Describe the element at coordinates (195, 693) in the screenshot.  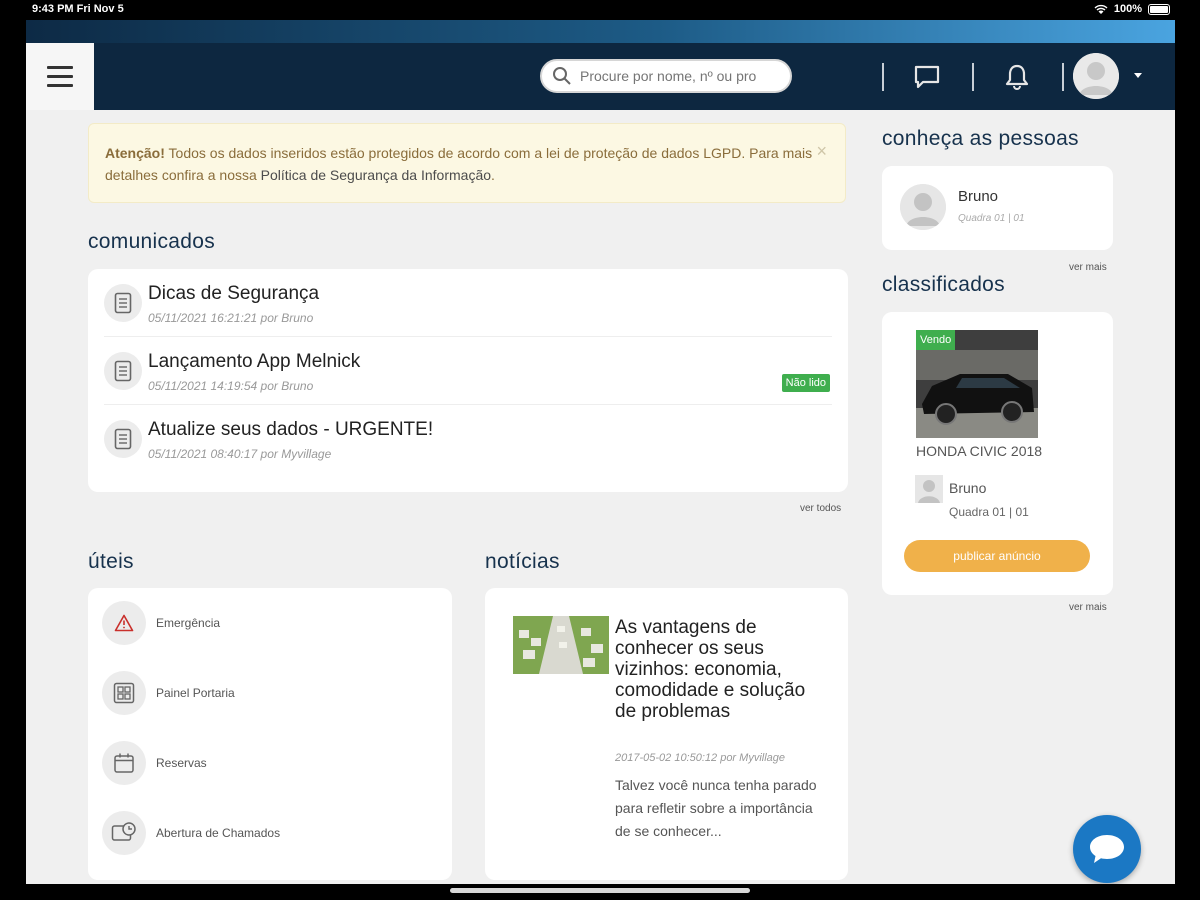
I see `util-label: Painel Portaria` at that location.